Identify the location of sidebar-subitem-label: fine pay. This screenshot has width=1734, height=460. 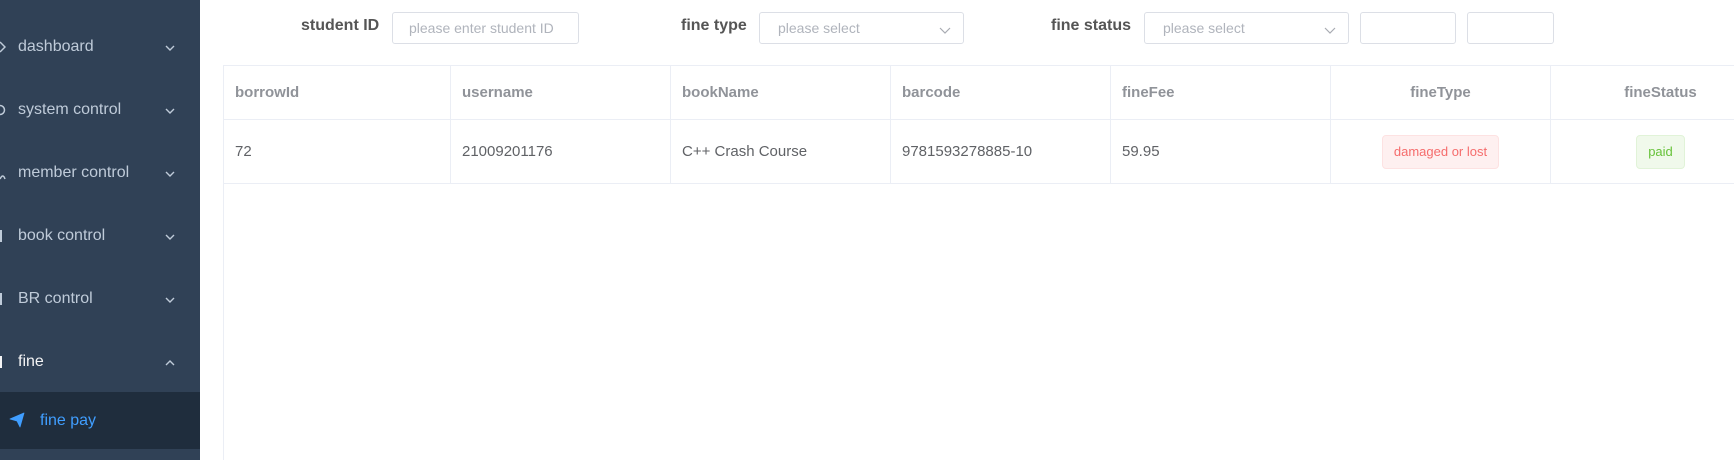
(68, 420).